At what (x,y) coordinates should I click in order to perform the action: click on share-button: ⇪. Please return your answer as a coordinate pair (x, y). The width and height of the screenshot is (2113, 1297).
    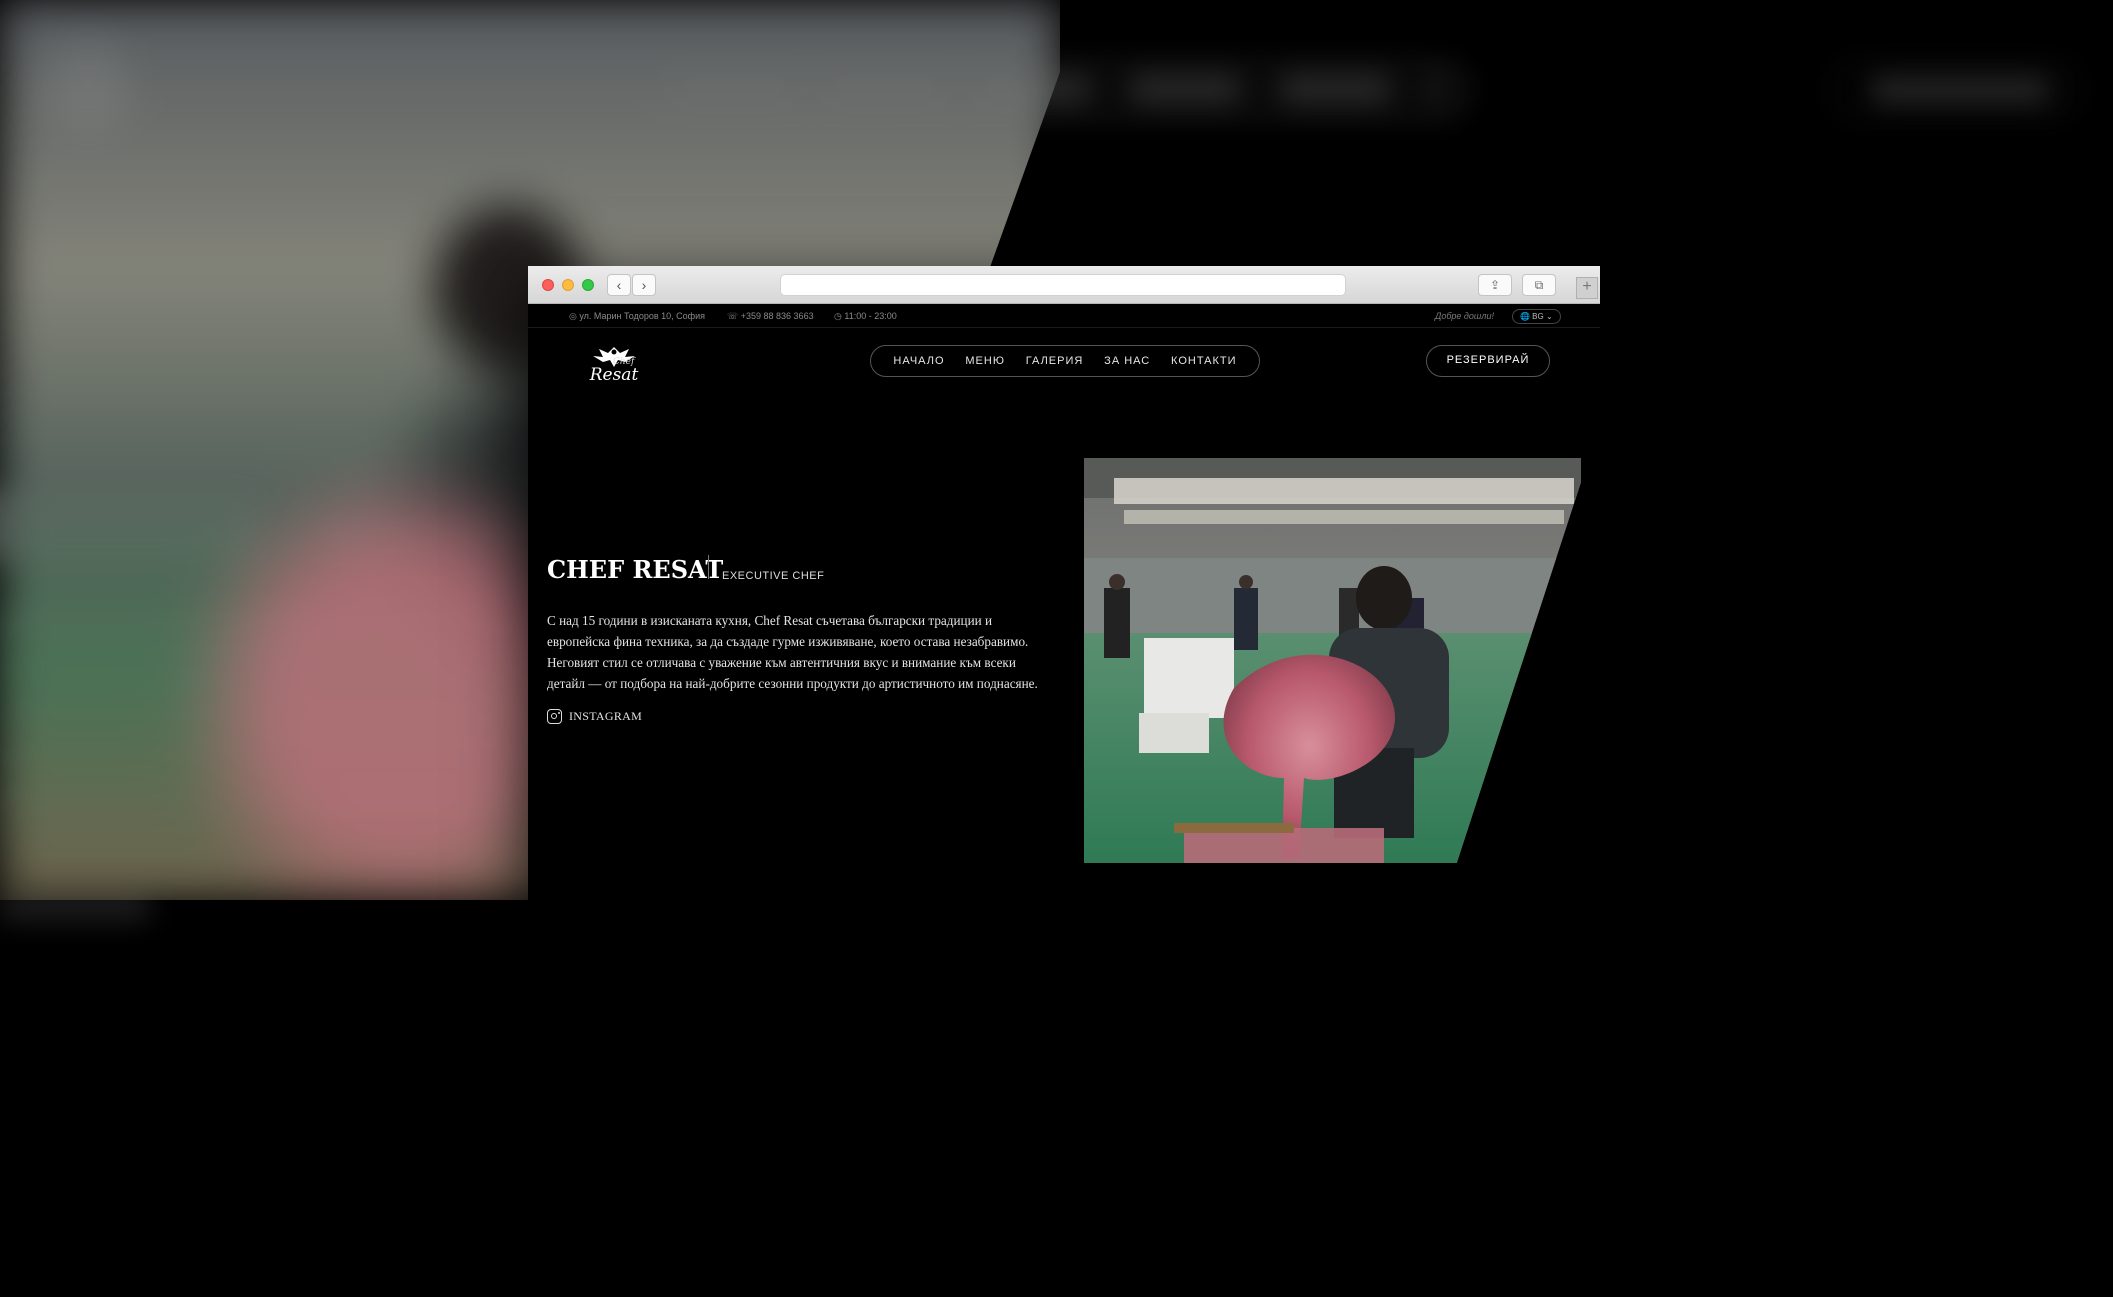
    Looking at the image, I should click on (1495, 285).